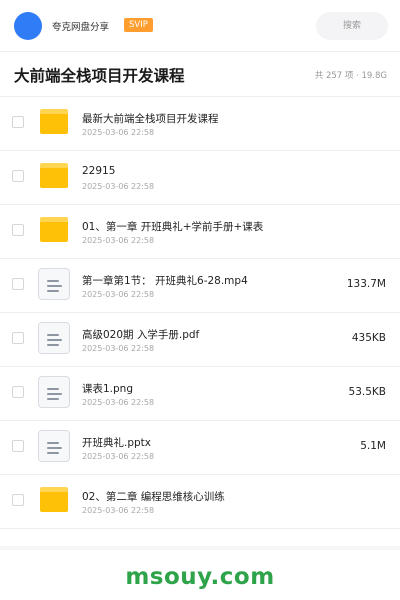  Describe the element at coordinates (200, 548) in the screenshot. I see `divider` at that location.